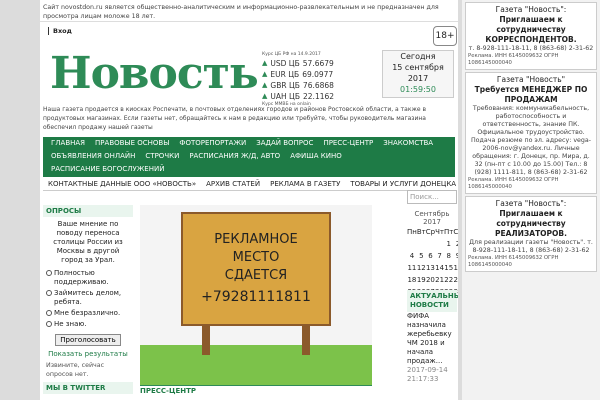  Describe the element at coordinates (68, 143) in the screenshot. I see `nav-home: ГЛАВНАЯ` at that location.